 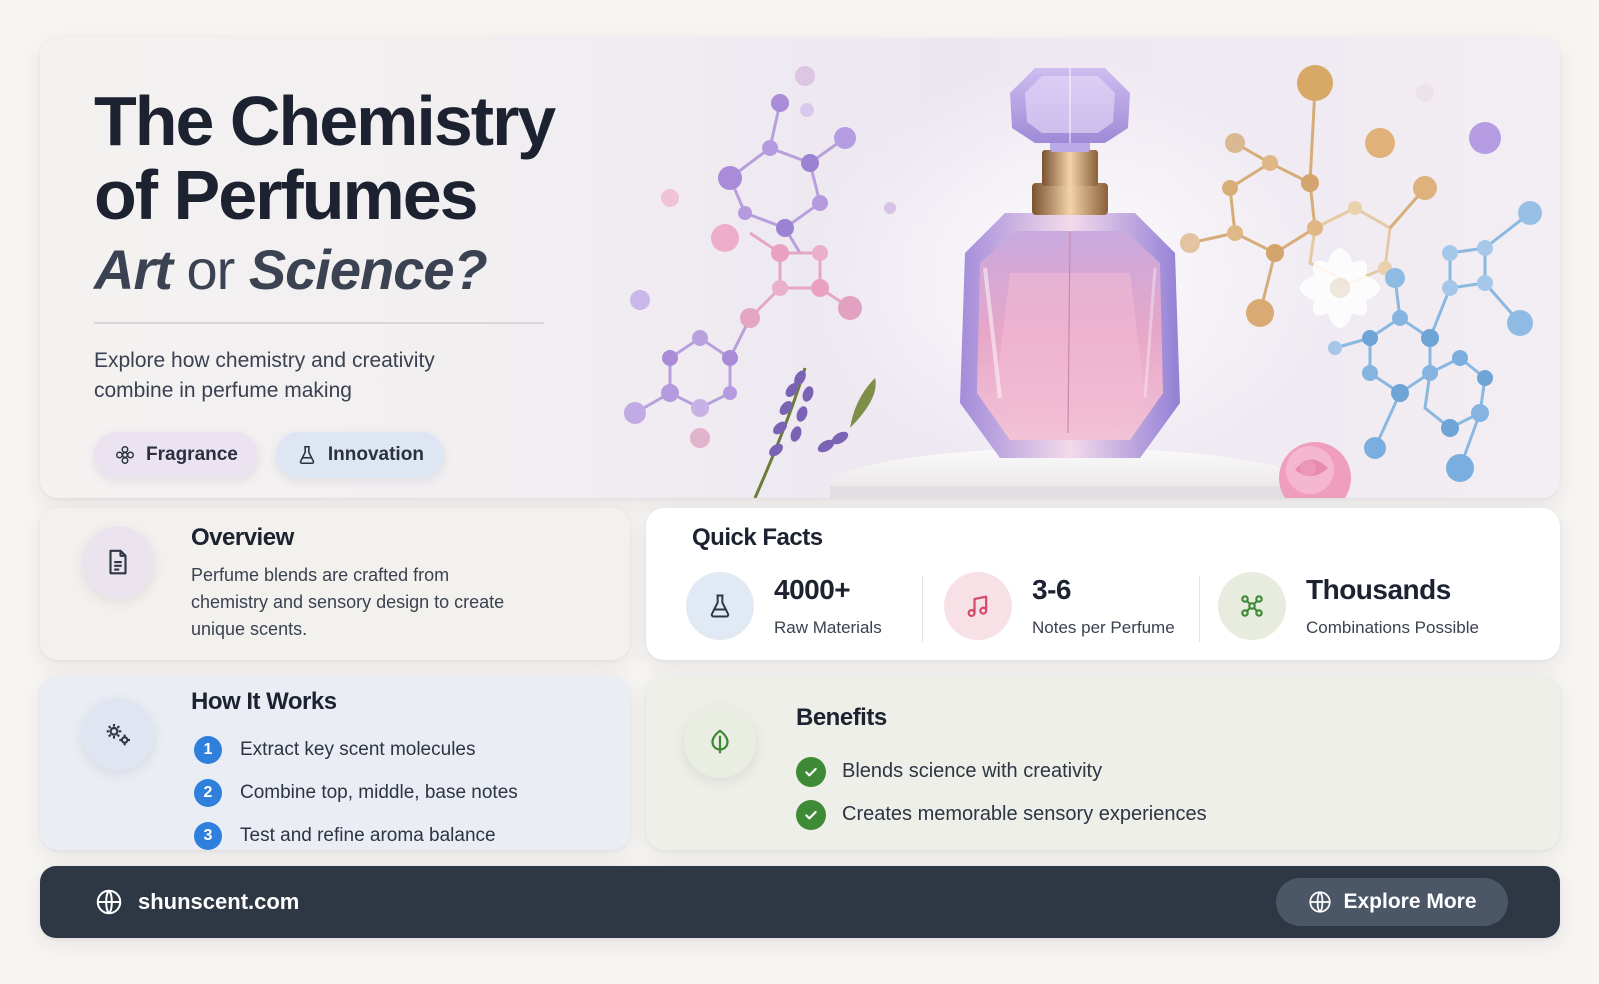 I want to click on step-number: 3, so click(x=208, y=835).